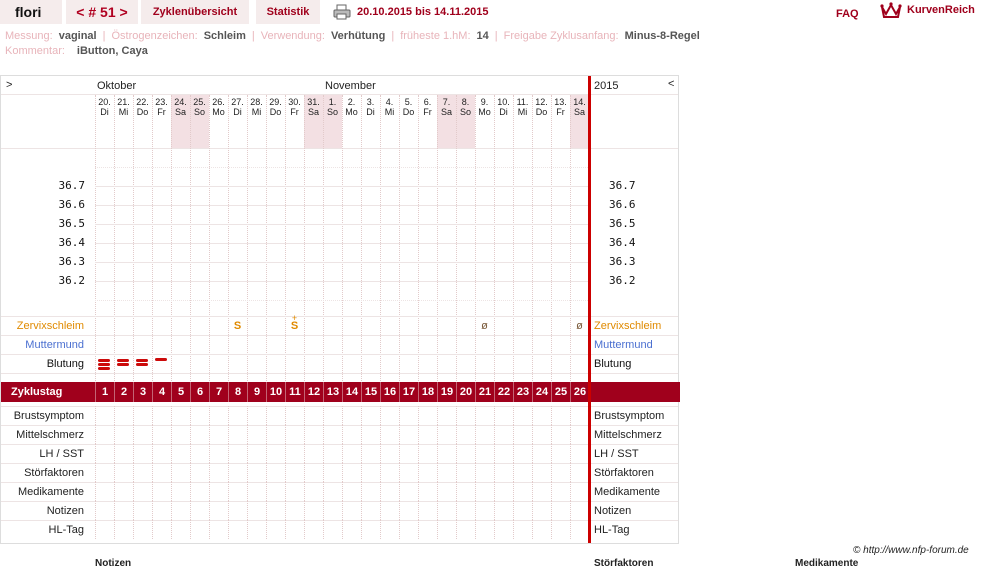 The width and height of the screenshot is (981, 569). I want to click on day-column-header: 10. Di, so click(503, 107).